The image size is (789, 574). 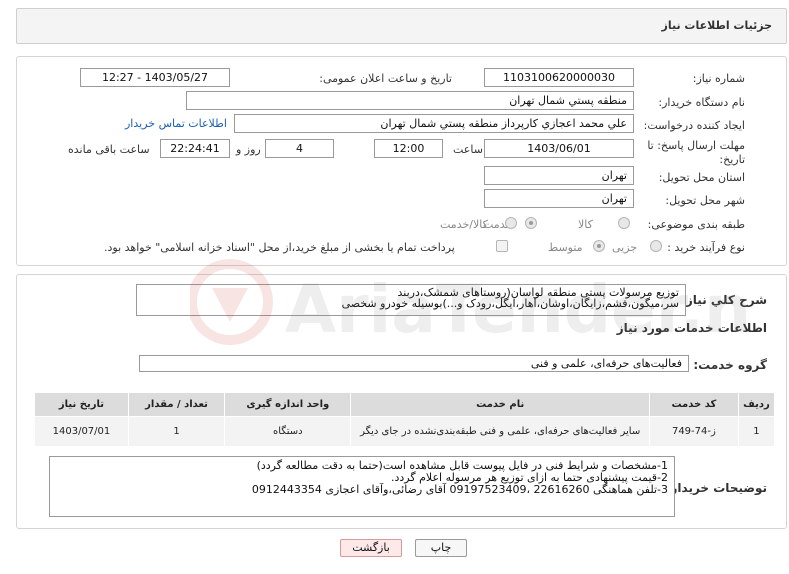 What do you see at coordinates (195, 148) in the screenshot?
I see `remaining-time-field: 22:24:41` at bounding box center [195, 148].